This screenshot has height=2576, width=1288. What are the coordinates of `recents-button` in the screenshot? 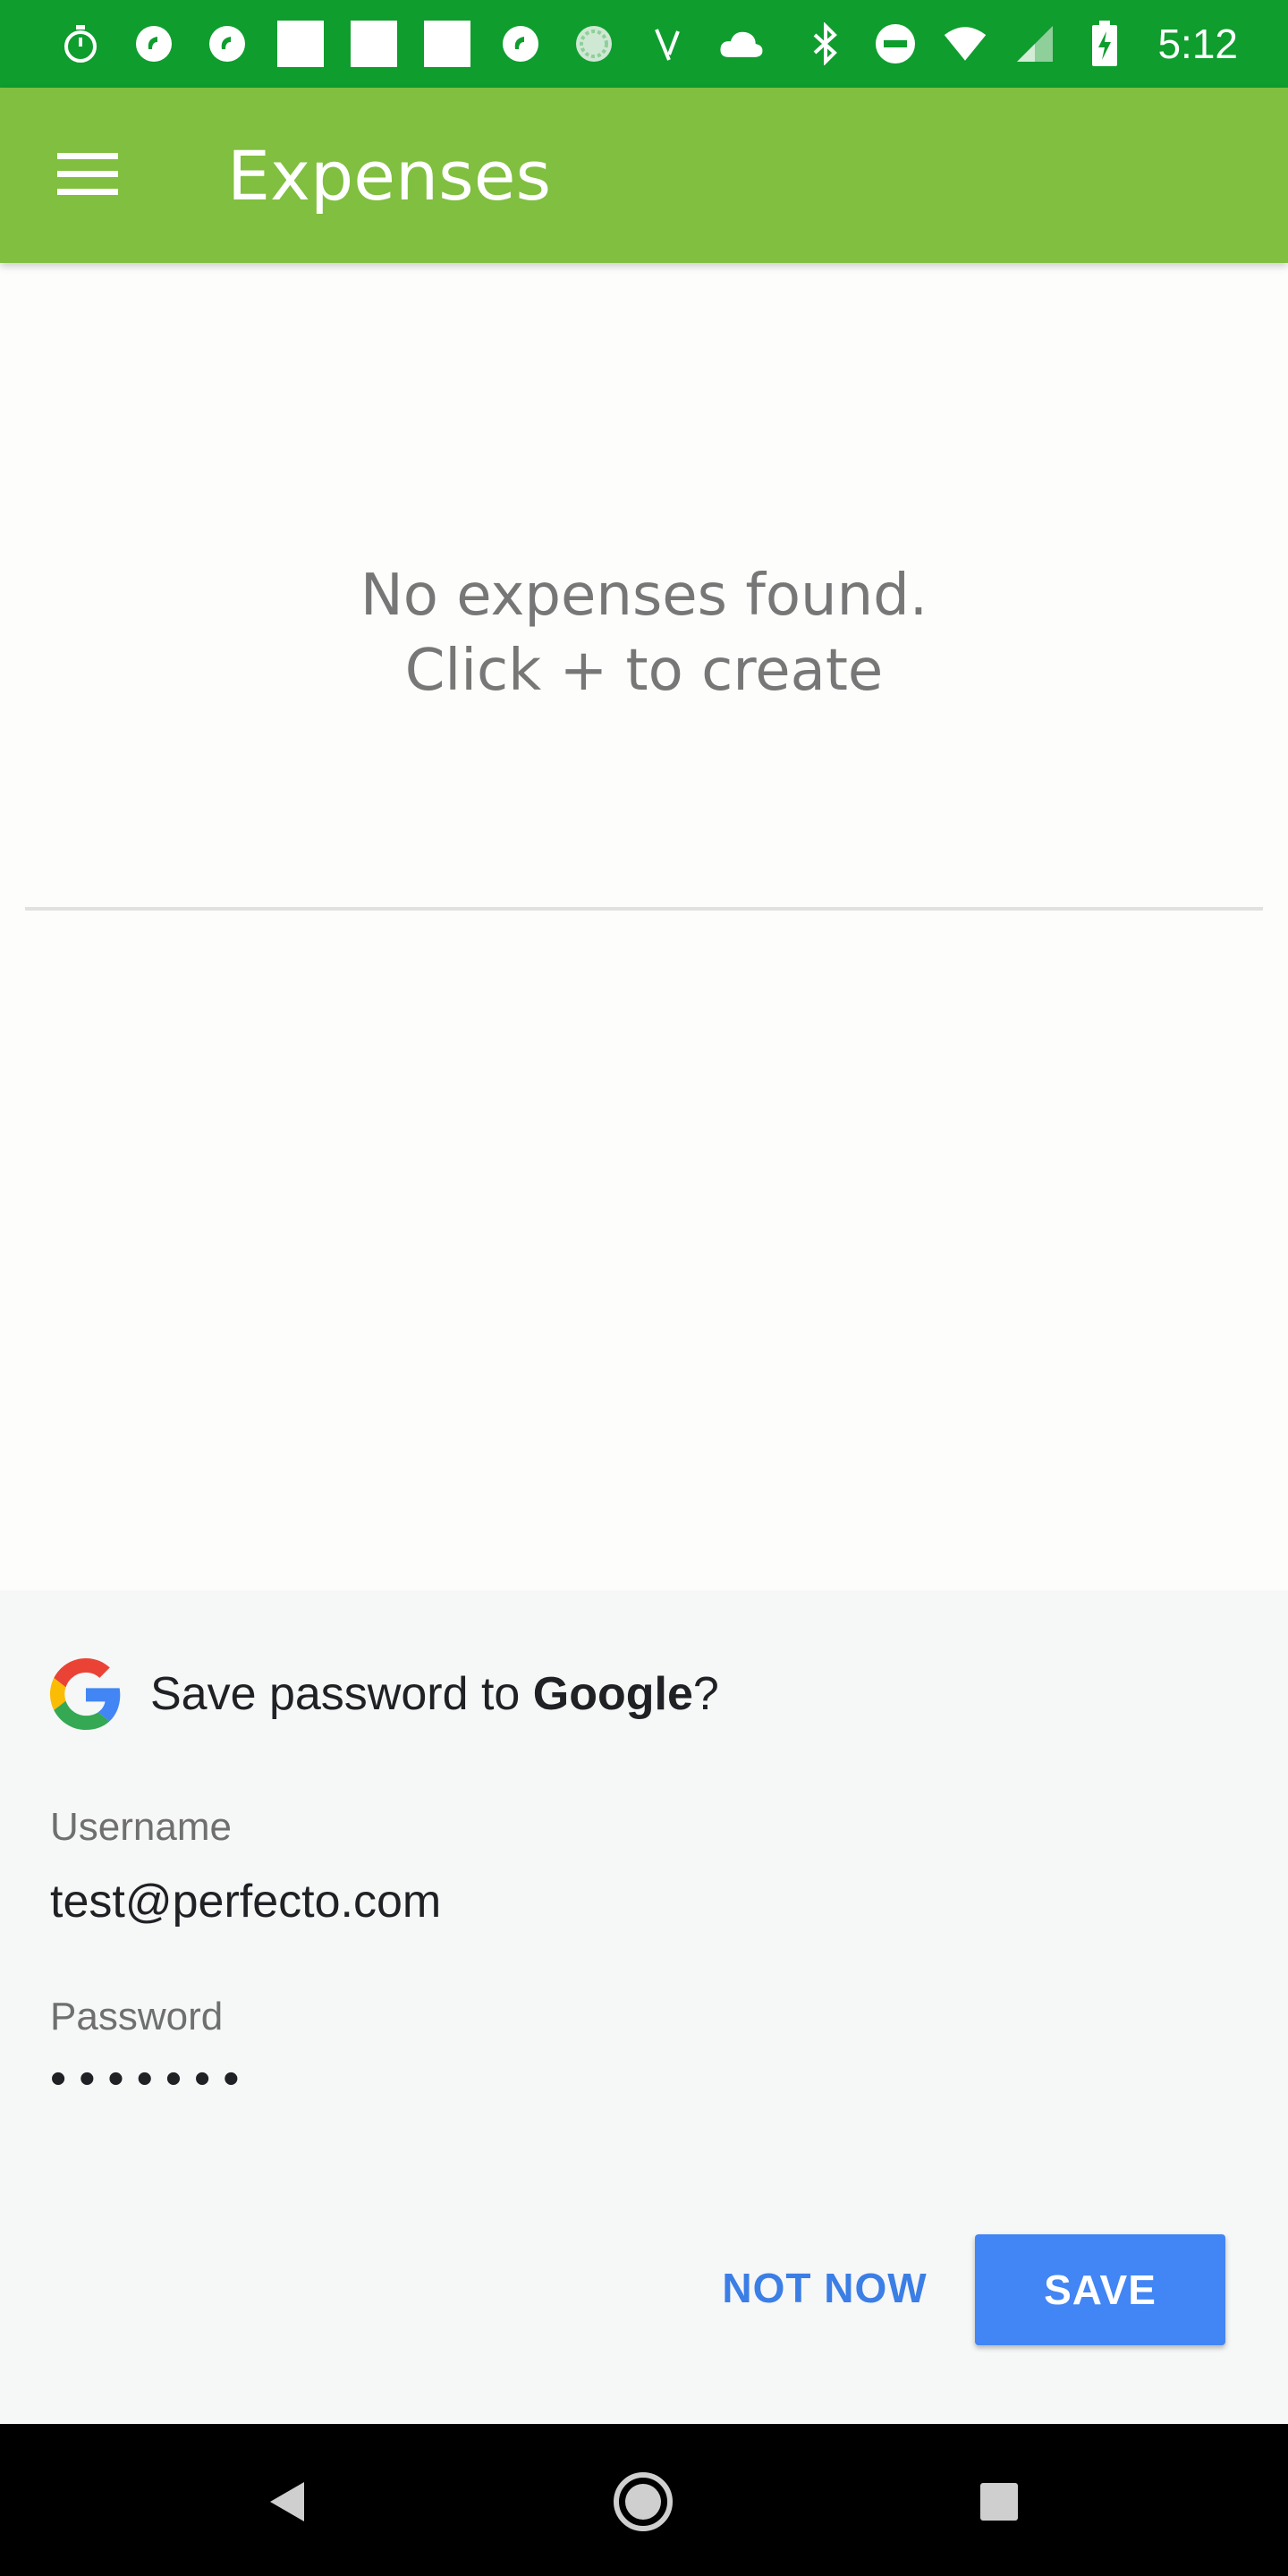 It's located at (999, 2503).